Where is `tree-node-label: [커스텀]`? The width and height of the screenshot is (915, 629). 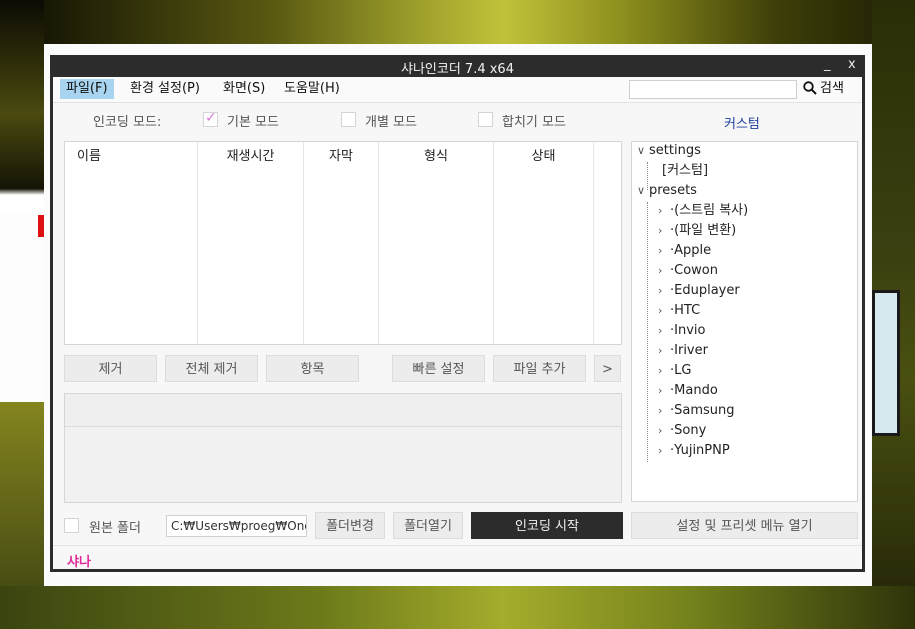
tree-node-label: [커스텀] is located at coordinates (685, 170).